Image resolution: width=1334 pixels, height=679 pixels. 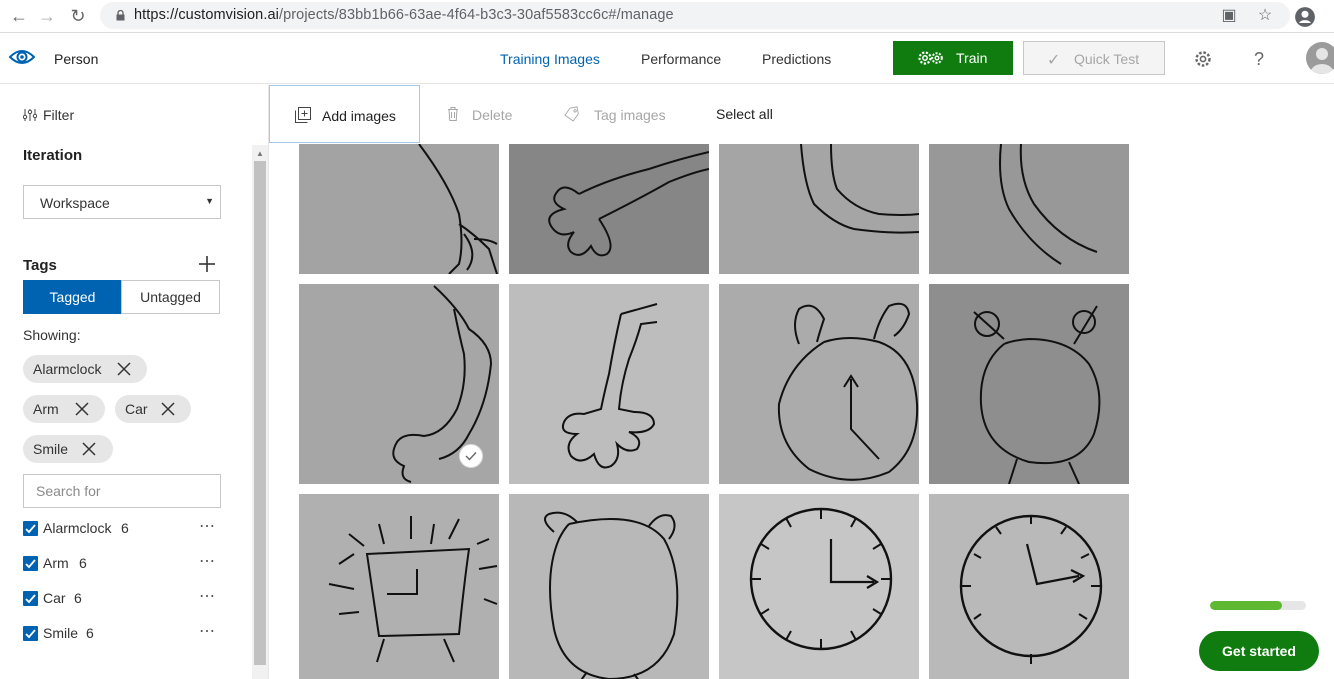 I want to click on train-button: Train, so click(x=953, y=58).